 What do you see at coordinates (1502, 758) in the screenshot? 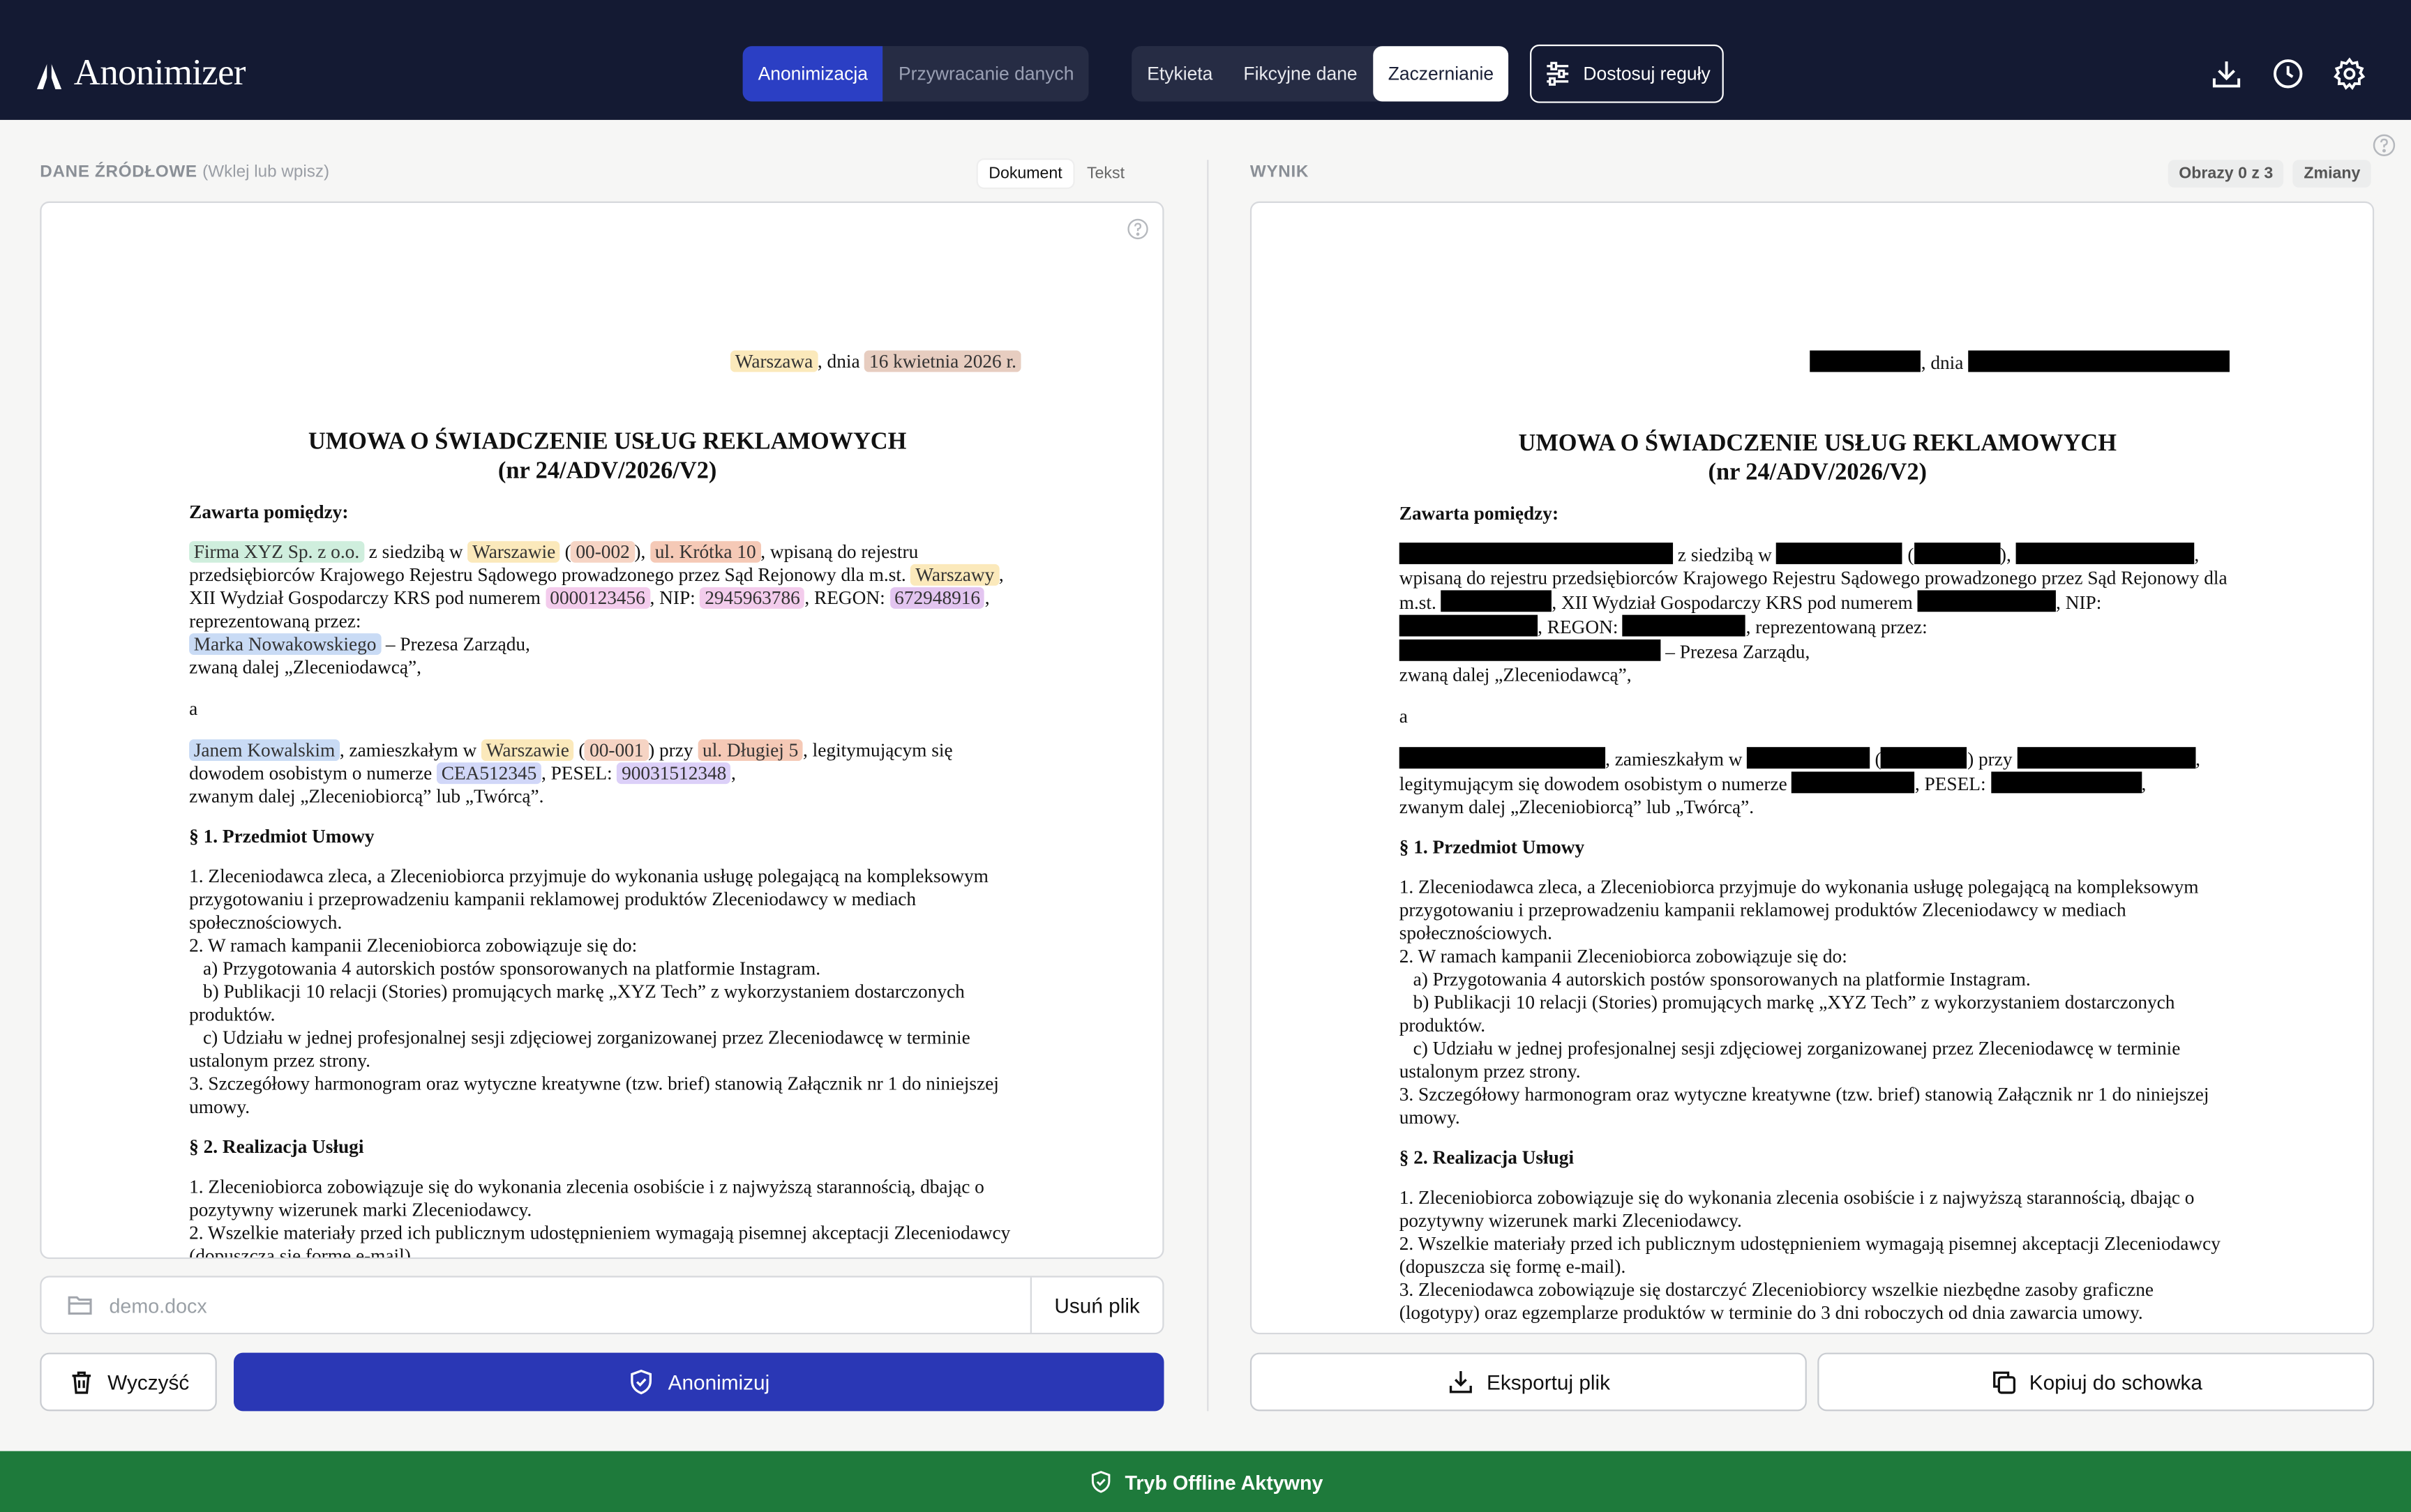
I see `redacted-person` at bounding box center [1502, 758].